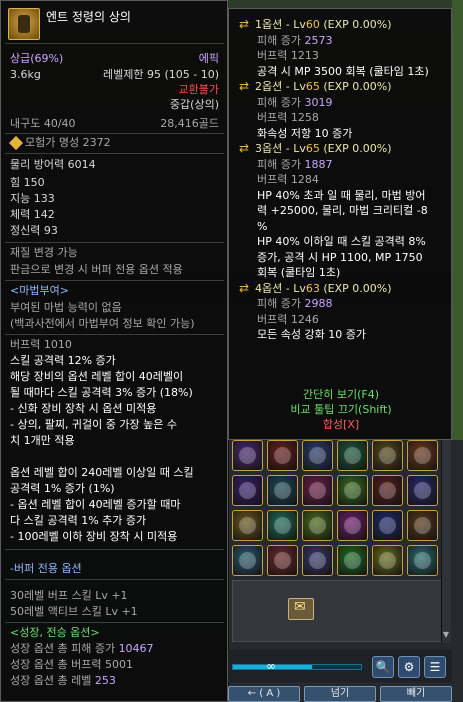 Image resolution: width=463 pixels, height=702 pixels. Describe the element at coordinates (16, 143) in the screenshot. I see `adventurer-icon` at that location.